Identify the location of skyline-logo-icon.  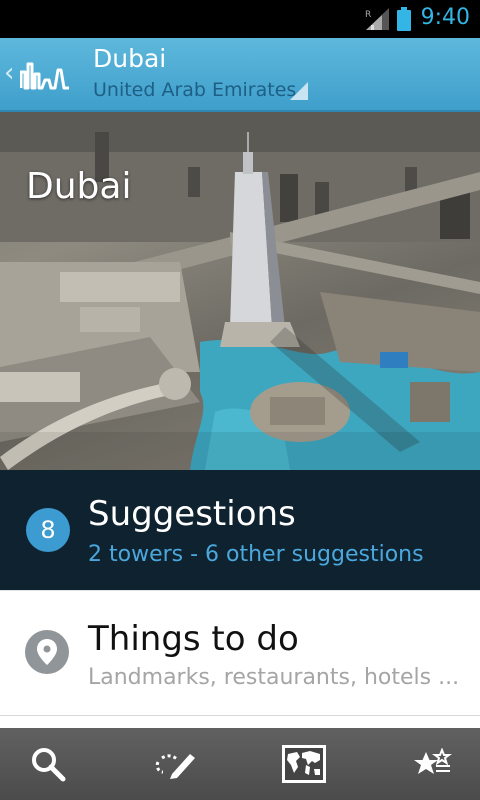
(44, 76).